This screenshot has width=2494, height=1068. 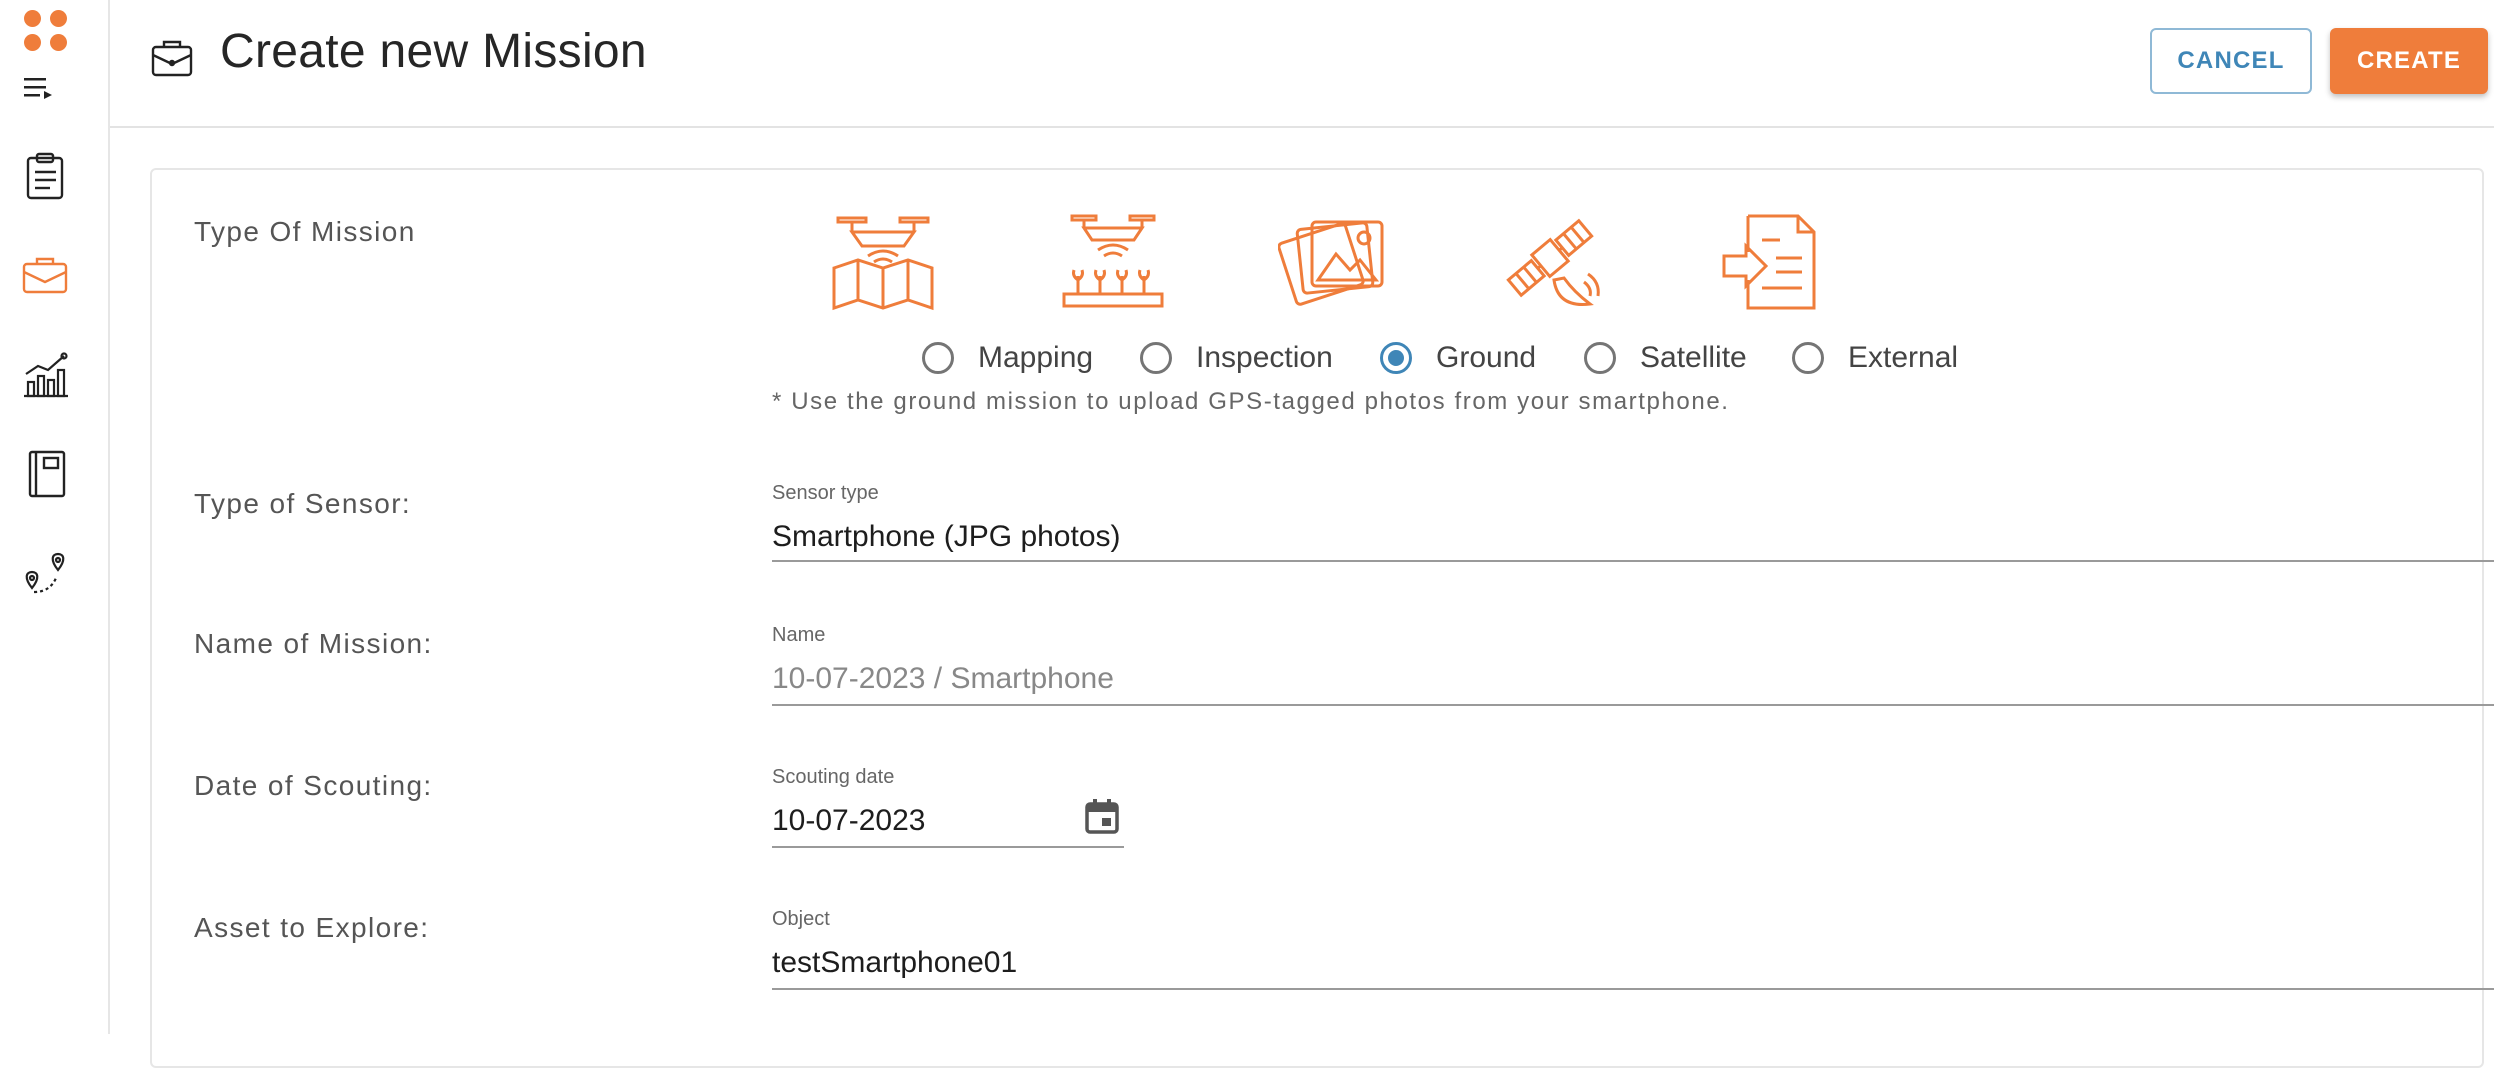 I want to click on date-value: 10-07-2023, so click(x=849, y=820).